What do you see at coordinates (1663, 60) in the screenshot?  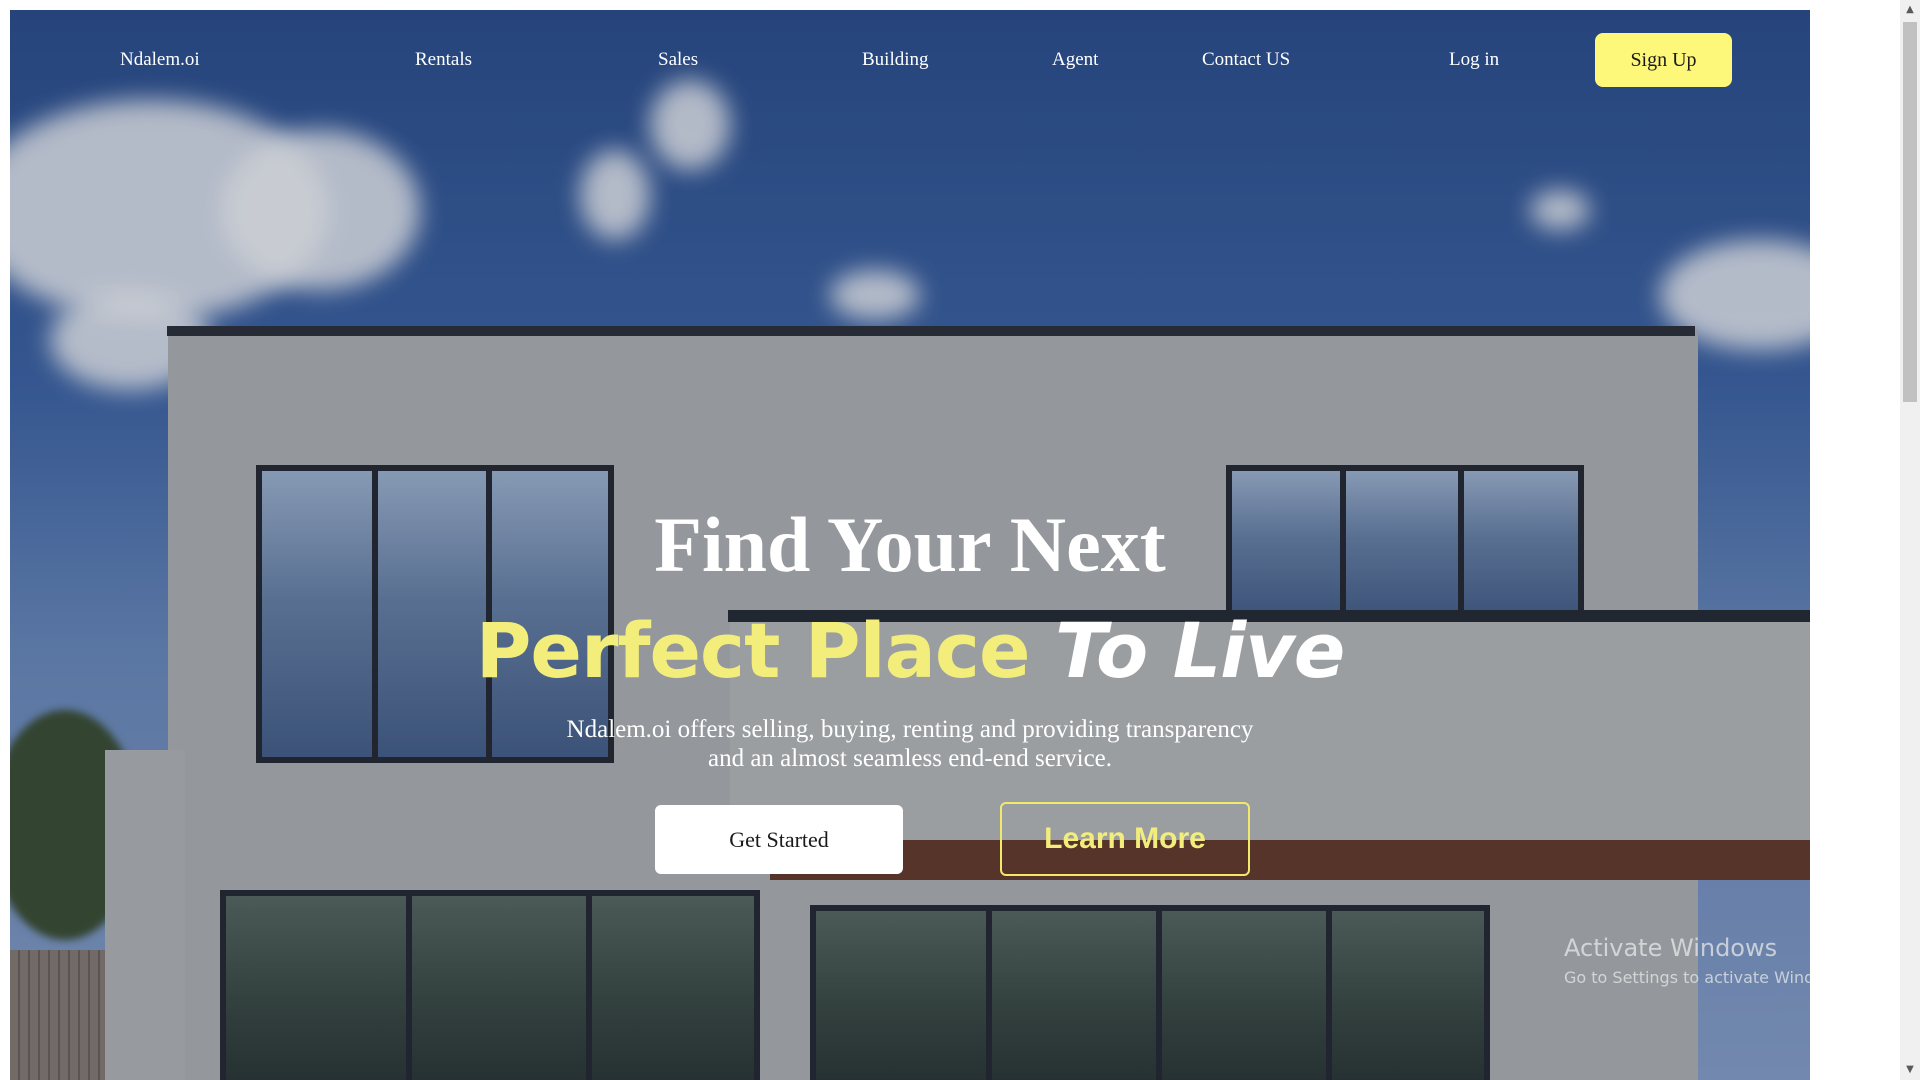 I see `signup-button: Sign Up` at bounding box center [1663, 60].